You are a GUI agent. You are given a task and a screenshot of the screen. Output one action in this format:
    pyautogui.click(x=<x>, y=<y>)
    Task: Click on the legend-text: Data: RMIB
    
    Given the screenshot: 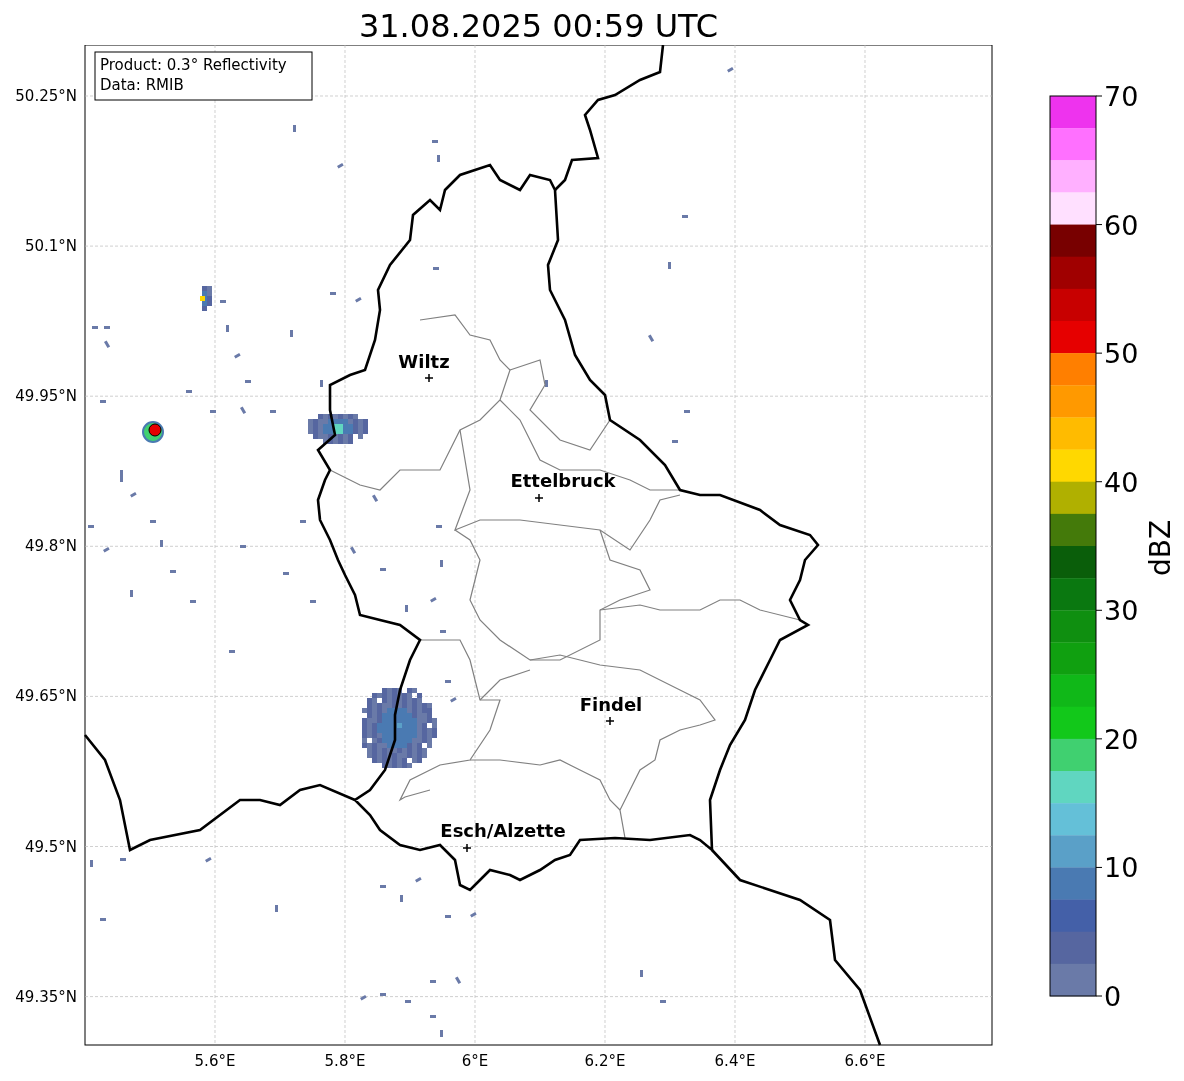 What is the action you would take?
    pyautogui.click(x=142, y=85)
    